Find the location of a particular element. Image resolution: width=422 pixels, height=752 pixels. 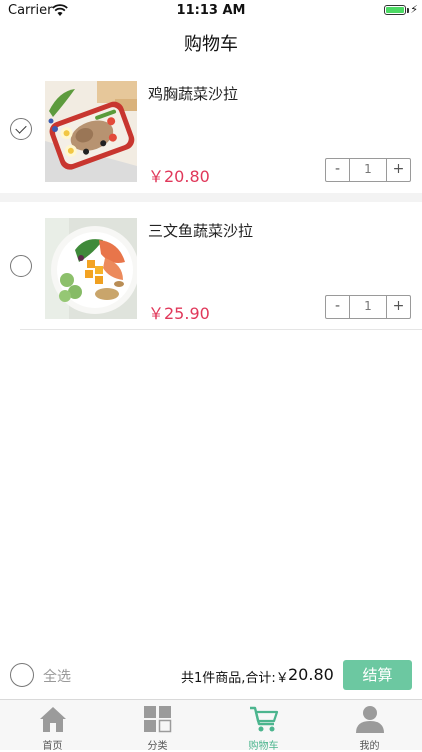

tab-home: 首页 is located at coordinates (52, 726).